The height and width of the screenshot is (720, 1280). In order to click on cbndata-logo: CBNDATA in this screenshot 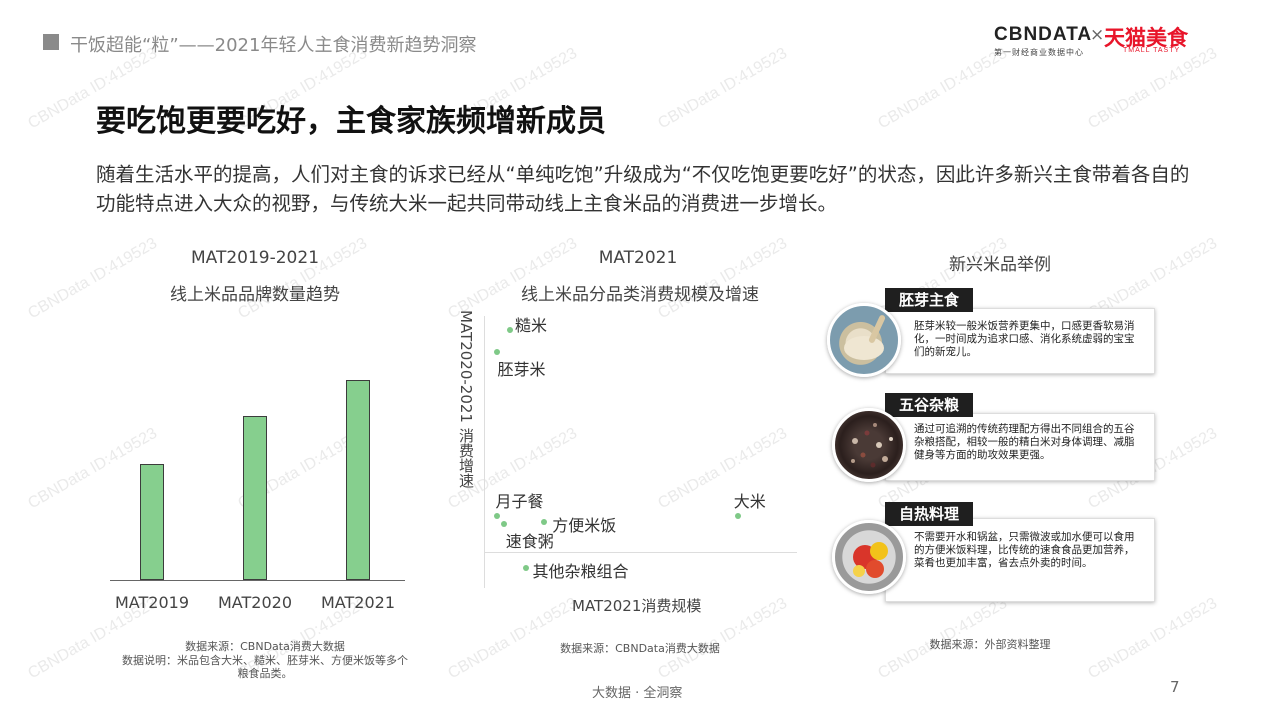, I will do `click(1043, 34)`.